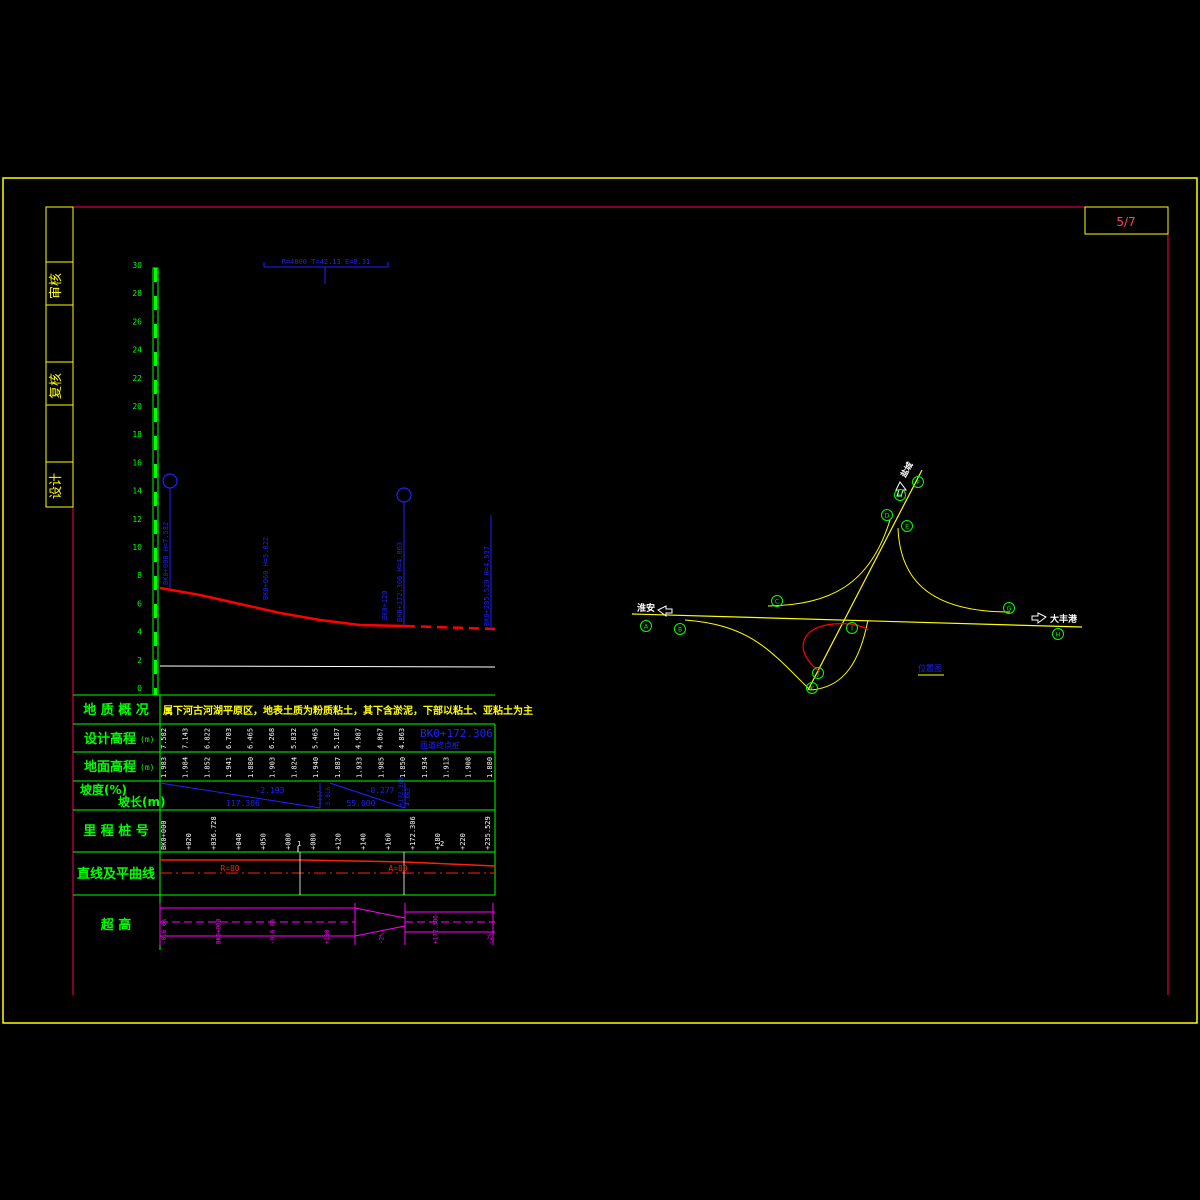 This screenshot has width=1200, height=1200. Describe the element at coordinates (829, 563) in the screenshot. I see `ramp-nw` at that location.